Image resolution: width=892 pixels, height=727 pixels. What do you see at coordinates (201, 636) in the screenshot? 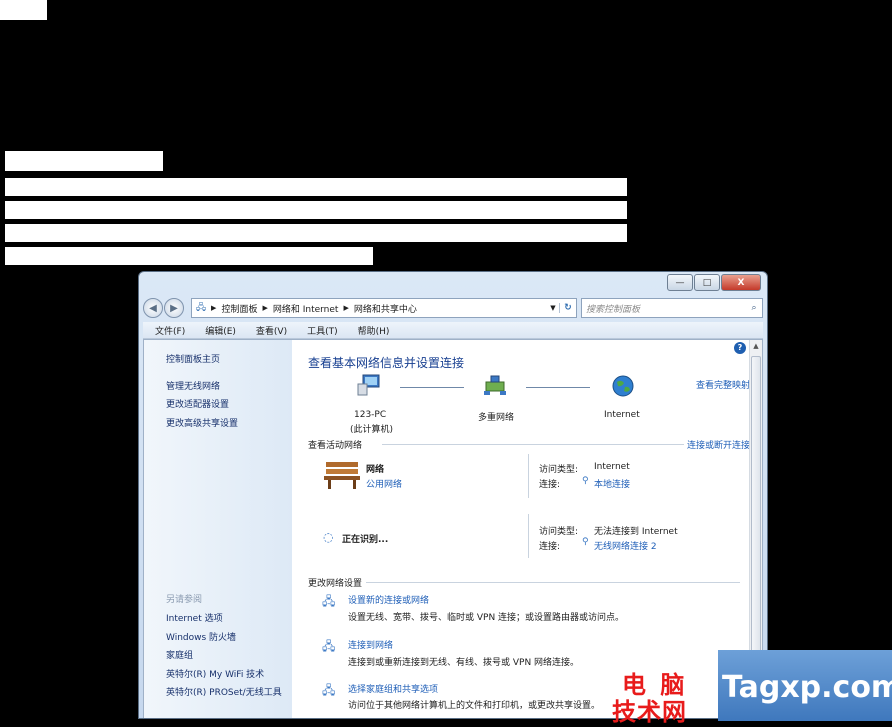
I see `sidebar-item-firewall: Windows 防火墙` at bounding box center [201, 636].